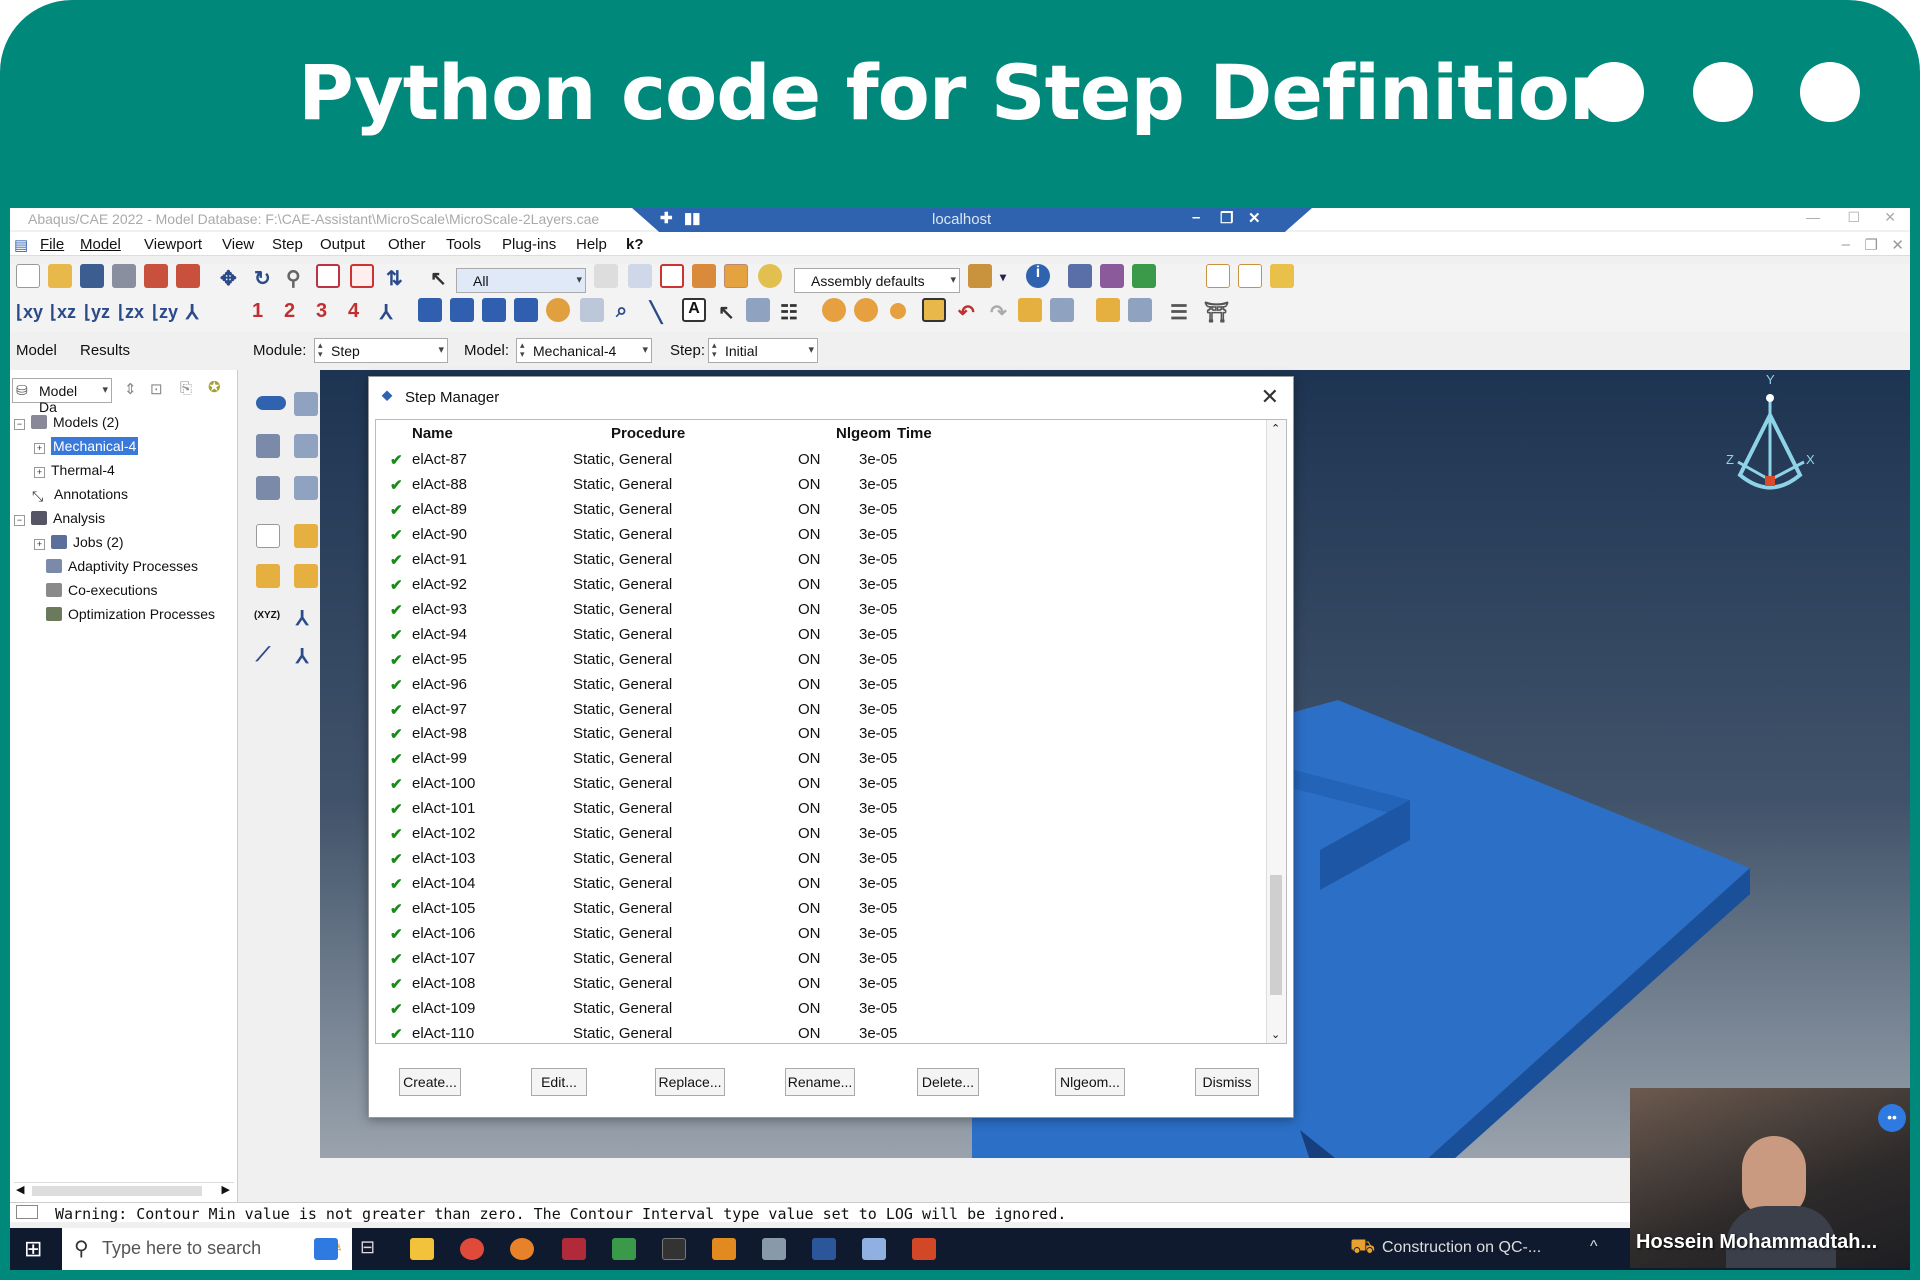  What do you see at coordinates (494, 310) in the screenshot?
I see `tile-horizontal-icon` at bounding box center [494, 310].